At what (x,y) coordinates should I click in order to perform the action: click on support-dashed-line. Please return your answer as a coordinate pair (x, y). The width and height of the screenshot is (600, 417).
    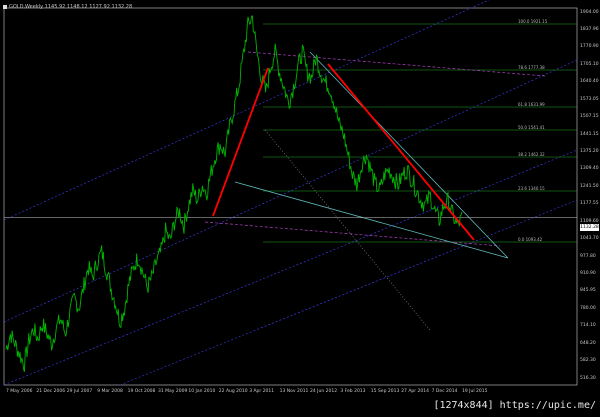
    Looking at the image, I should click on (352, 234).